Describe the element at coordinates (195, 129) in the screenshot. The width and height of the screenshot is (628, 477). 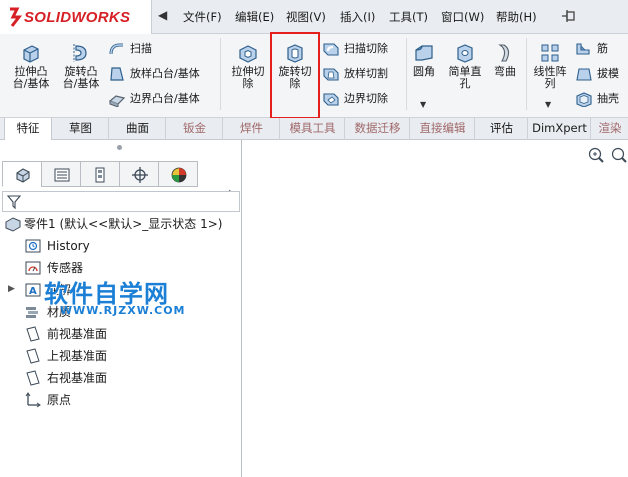
I see `tab-sheet-metal: 钣金` at that location.